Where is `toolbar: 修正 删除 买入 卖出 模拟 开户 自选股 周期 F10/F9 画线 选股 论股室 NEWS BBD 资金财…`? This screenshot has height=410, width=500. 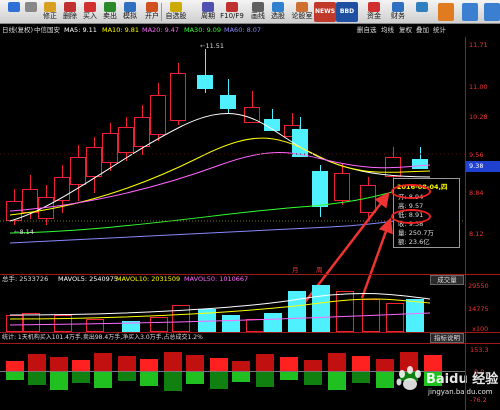 toolbar: 修正 删除 买入 卖出 模拟 开户 自选股 周期 F10/F9 画线 选股 论股室 NEWS BBD 资金财… is located at coordinates (250, 12).